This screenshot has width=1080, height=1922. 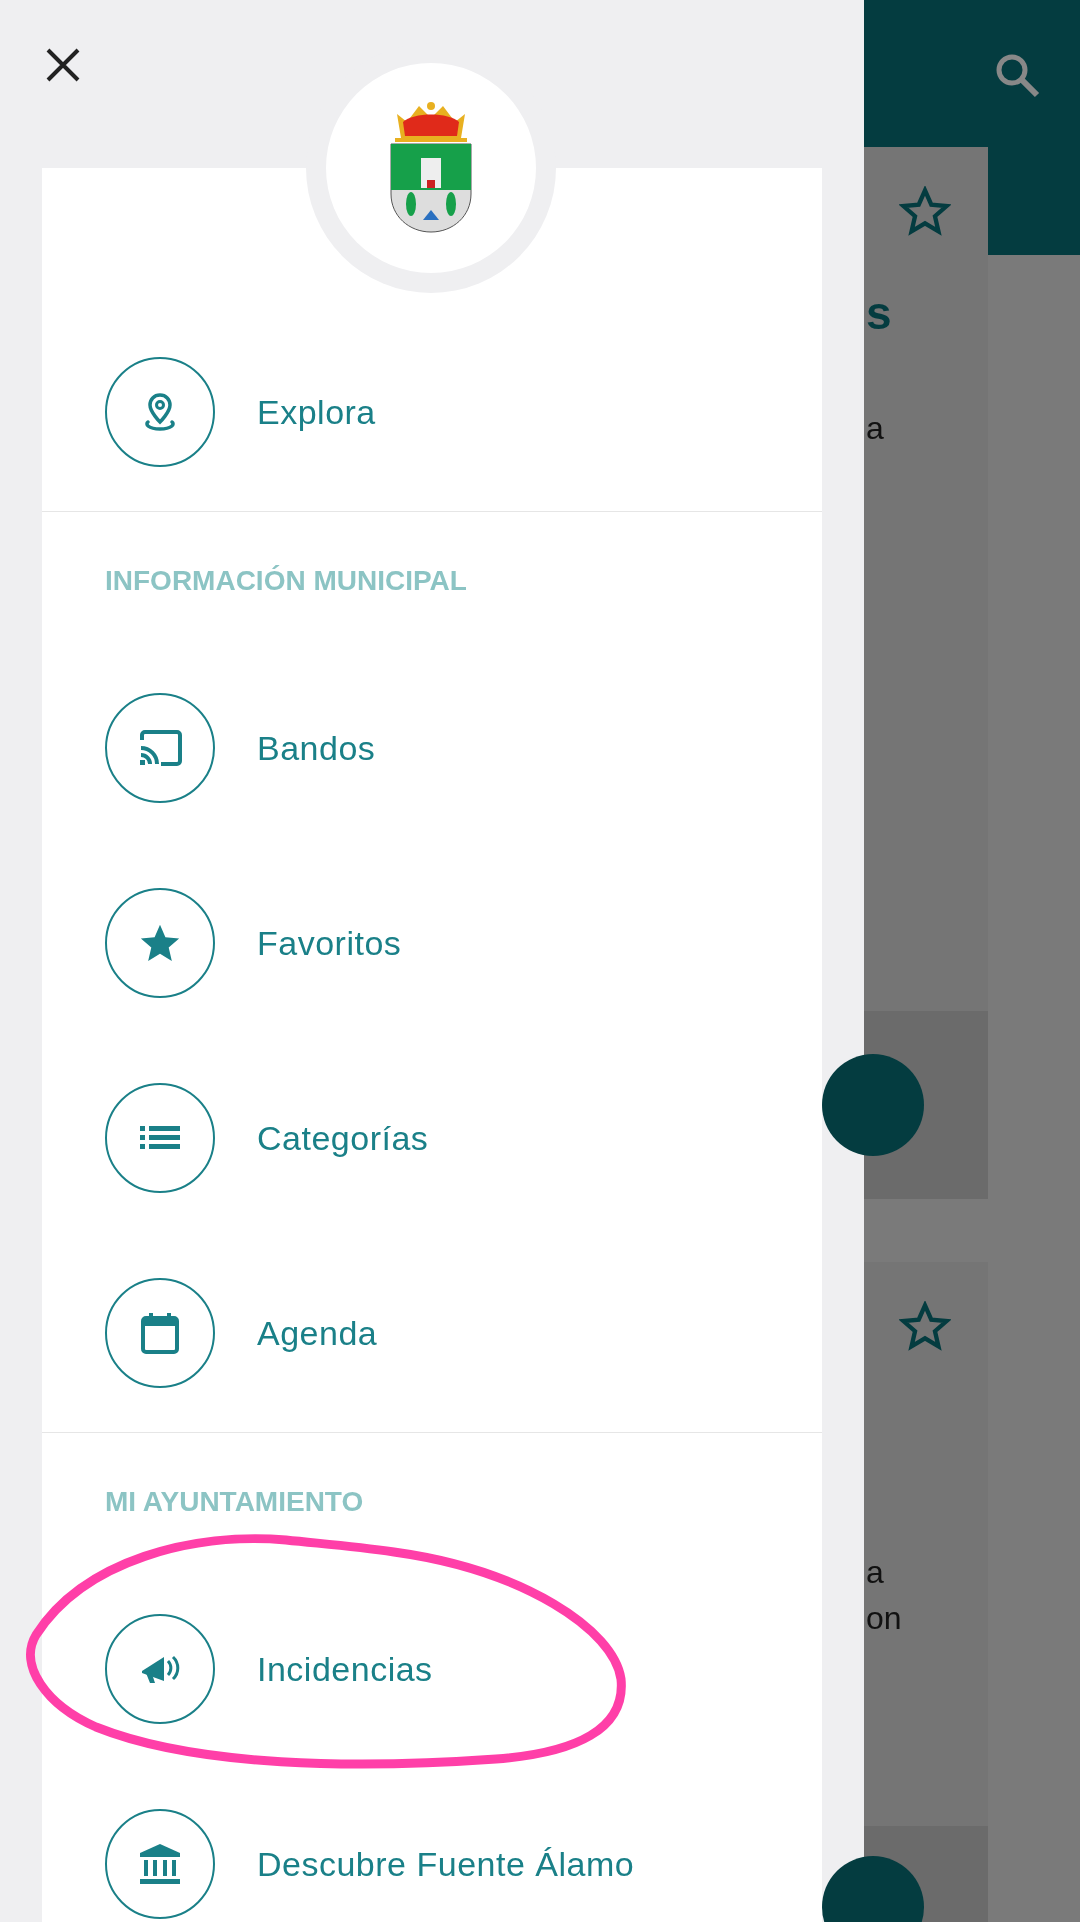 I want to click on menu-item-label: Categorías, so click(x=343, y=1138).